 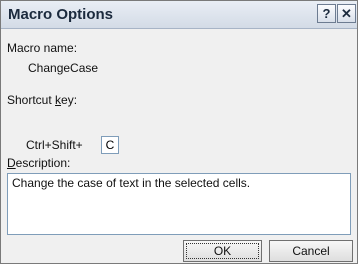 I want to click on shortcut-key-input: C, so click(x=110, y=145).